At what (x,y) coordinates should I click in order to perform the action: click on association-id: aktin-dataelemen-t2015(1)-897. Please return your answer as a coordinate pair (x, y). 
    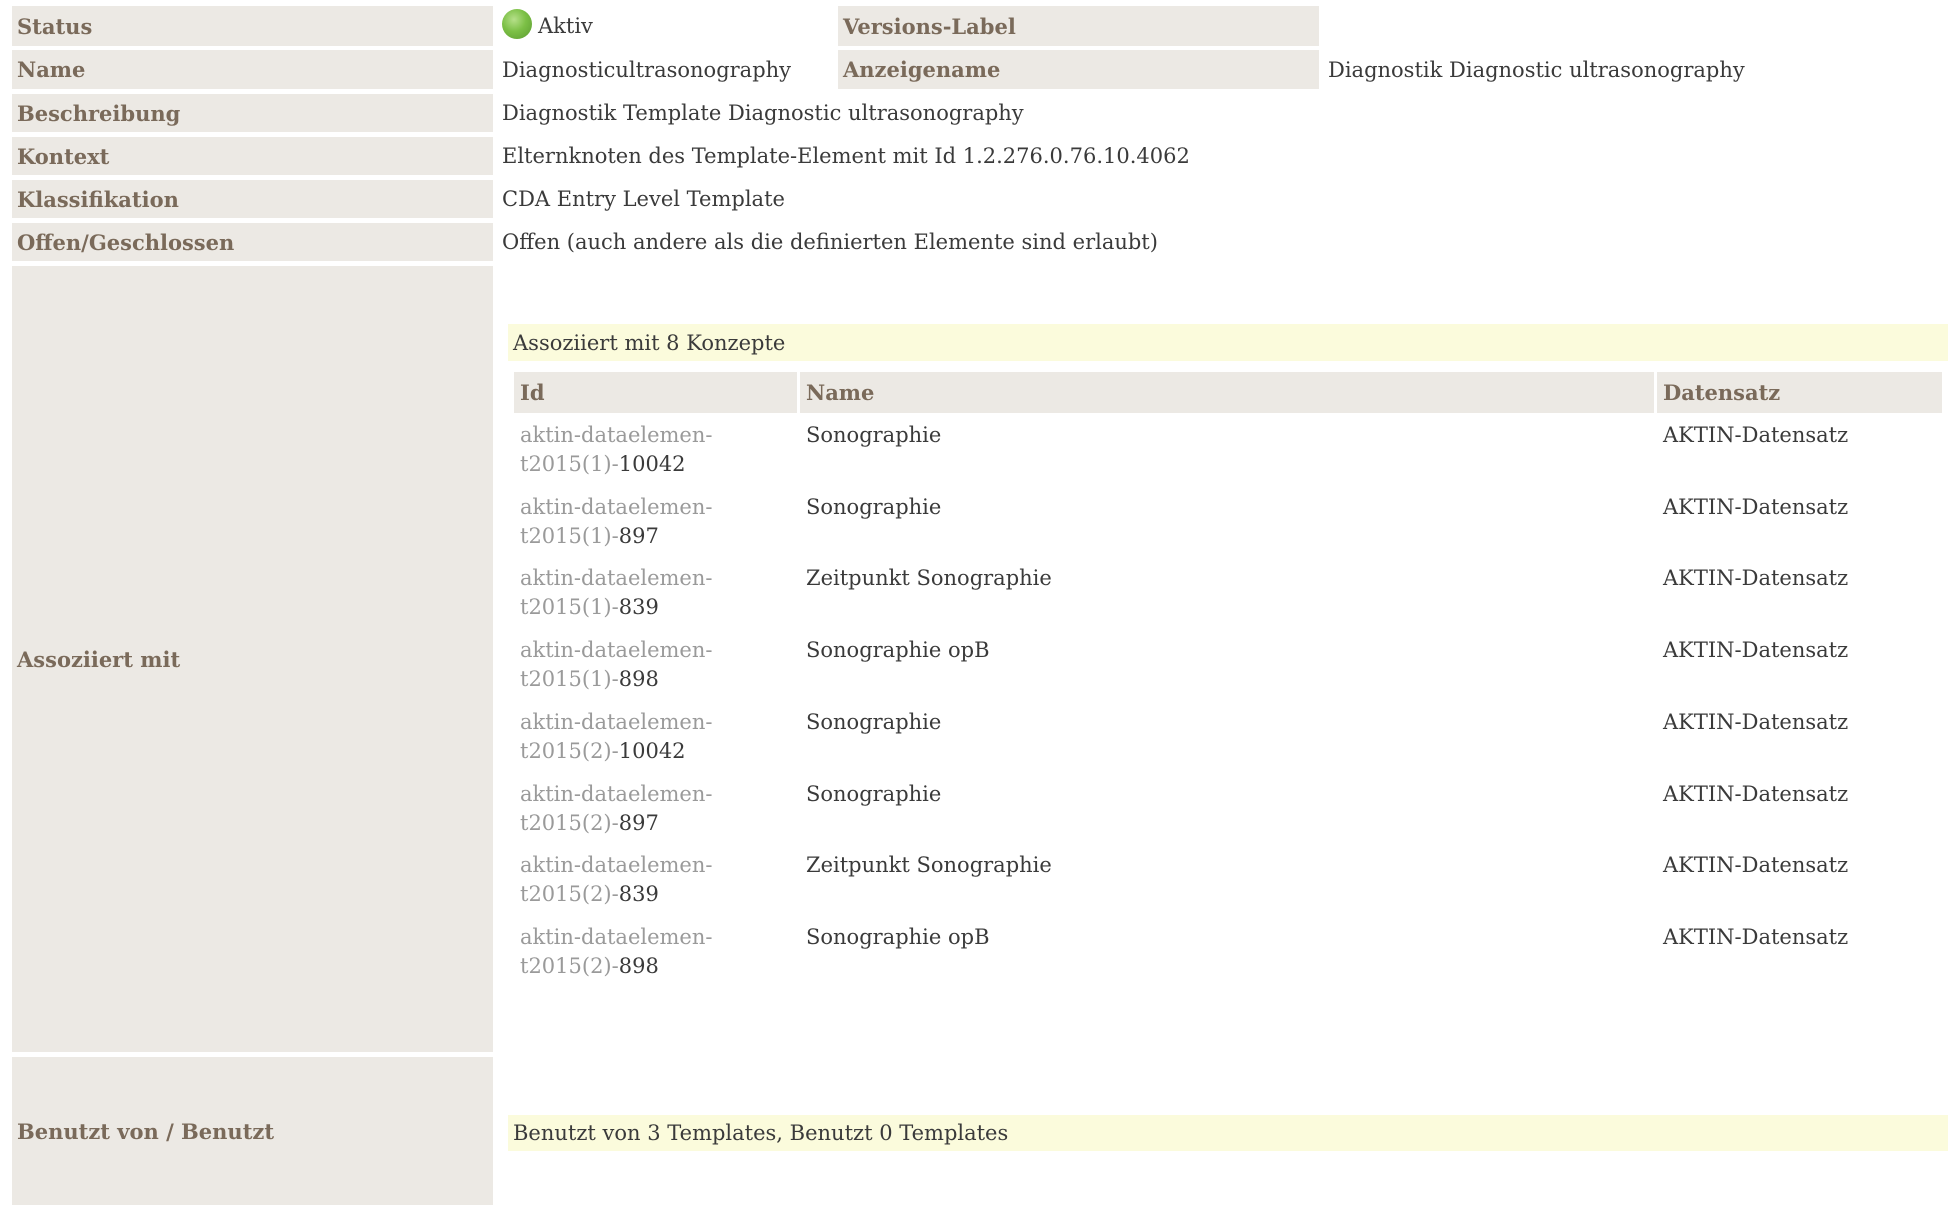
    Looking at the image, I should click on (616, 522).